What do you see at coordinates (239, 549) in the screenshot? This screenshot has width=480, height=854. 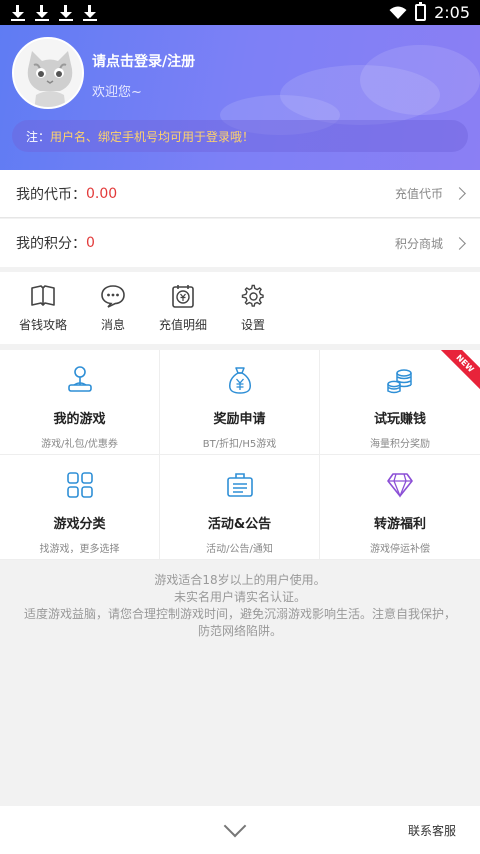 I see `feature-subtitle: 活动/公告/通知` at bounding box center [239, 549].